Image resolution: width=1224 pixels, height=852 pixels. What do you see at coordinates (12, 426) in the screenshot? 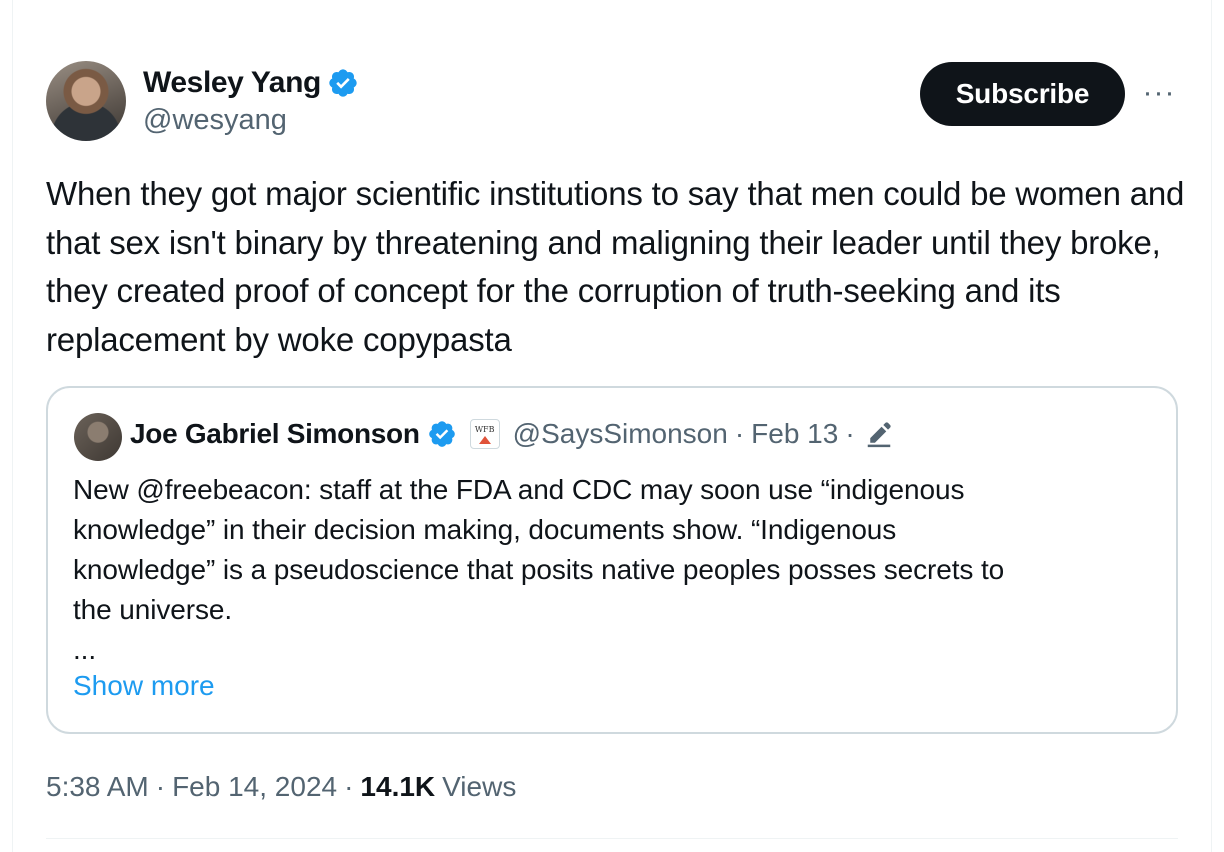
I see `page-border-left` at bounding box center [12, 426].